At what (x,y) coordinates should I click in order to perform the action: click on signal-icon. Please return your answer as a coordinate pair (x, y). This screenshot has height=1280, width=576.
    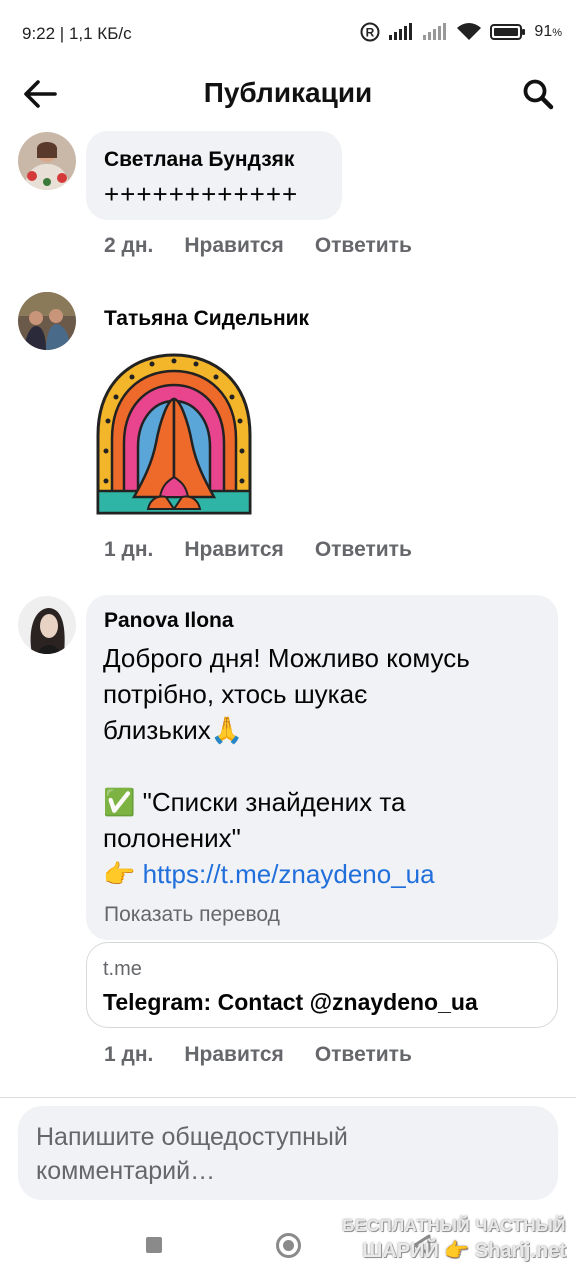
    Looking at the image, I should click on (401, 31).